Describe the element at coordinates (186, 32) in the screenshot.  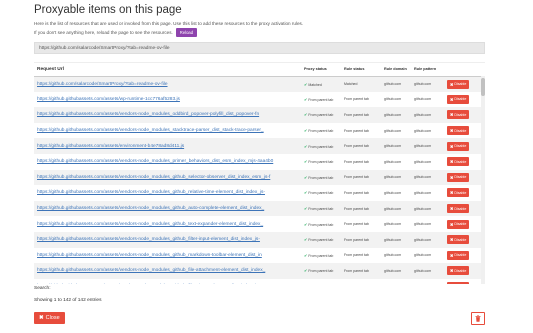
I see `reload-button: Reload` at that location.